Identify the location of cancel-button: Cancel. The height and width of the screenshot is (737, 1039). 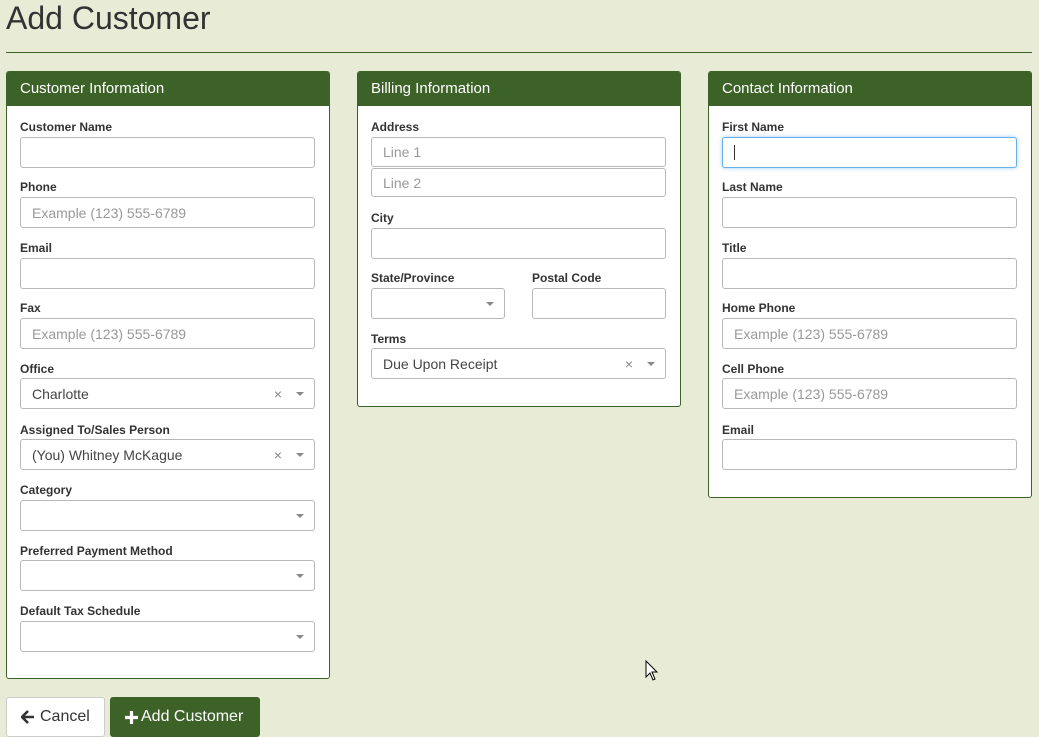
(55, 717).